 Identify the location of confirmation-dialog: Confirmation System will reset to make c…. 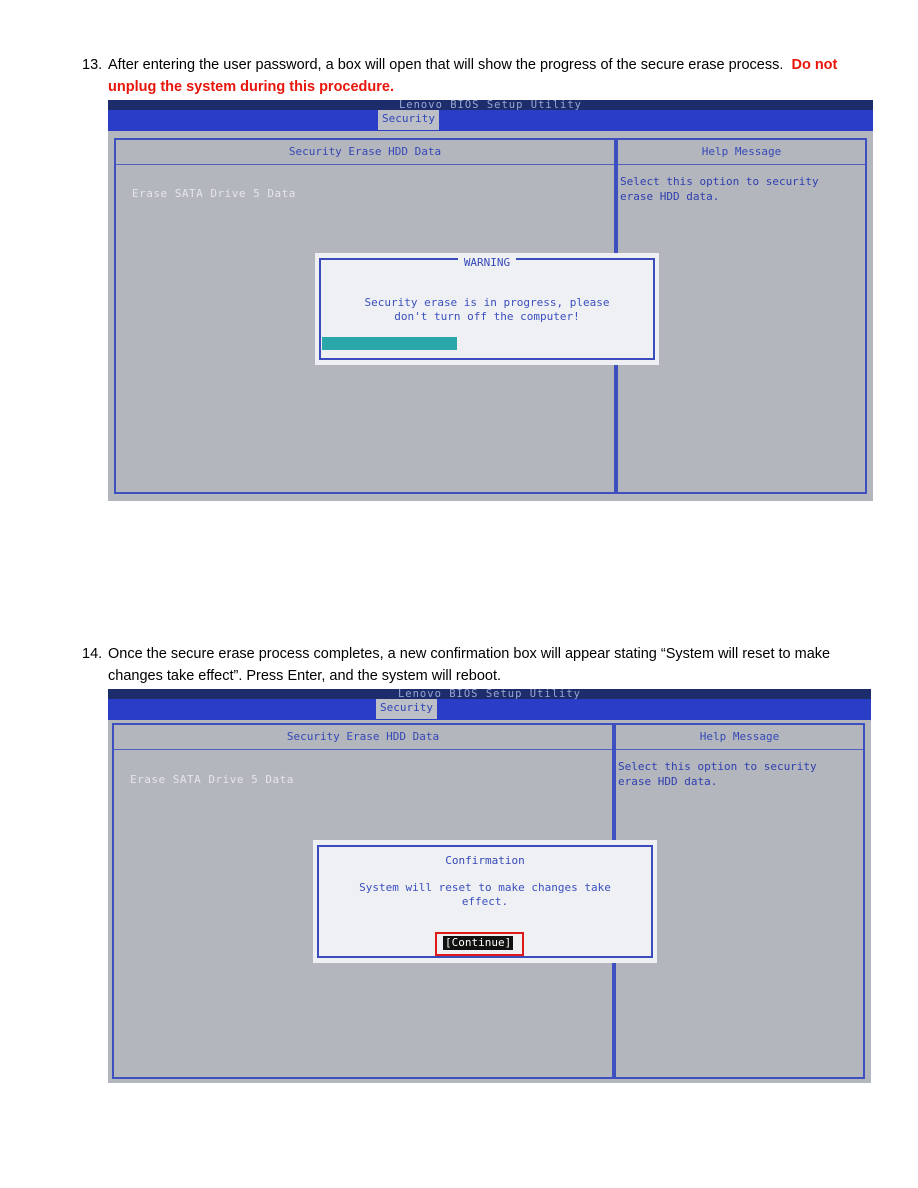
(485, 901).